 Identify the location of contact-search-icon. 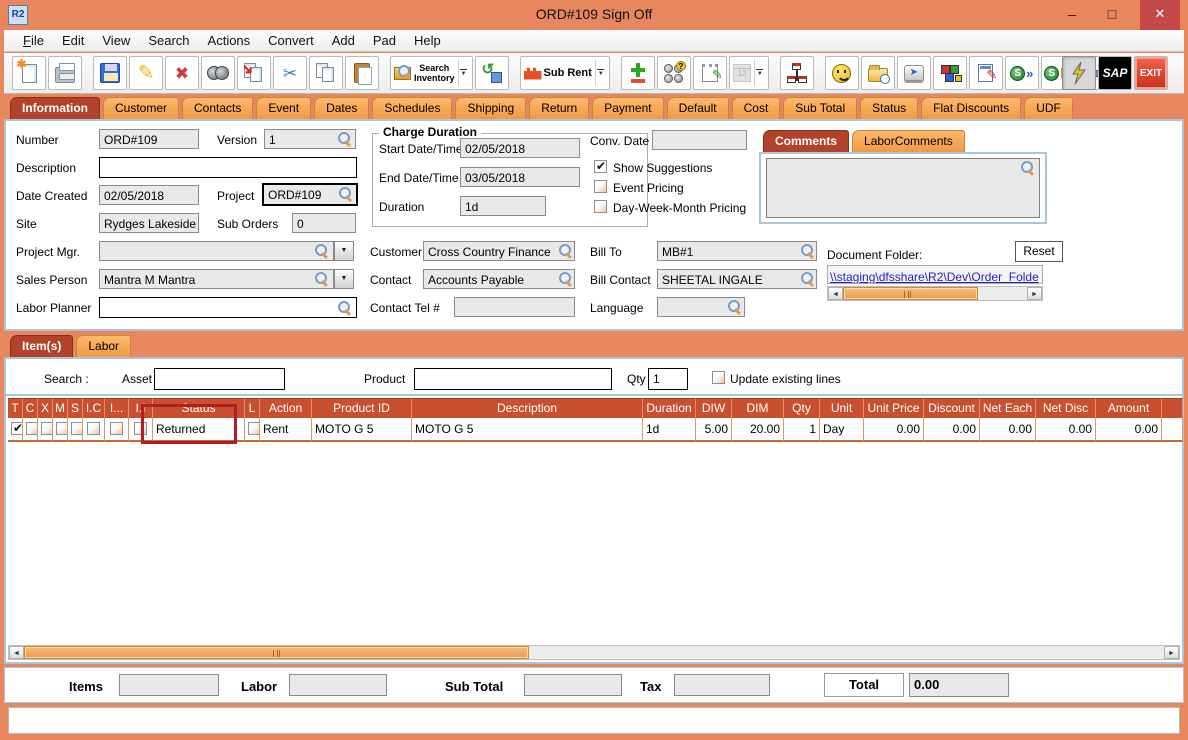
(566, 279).